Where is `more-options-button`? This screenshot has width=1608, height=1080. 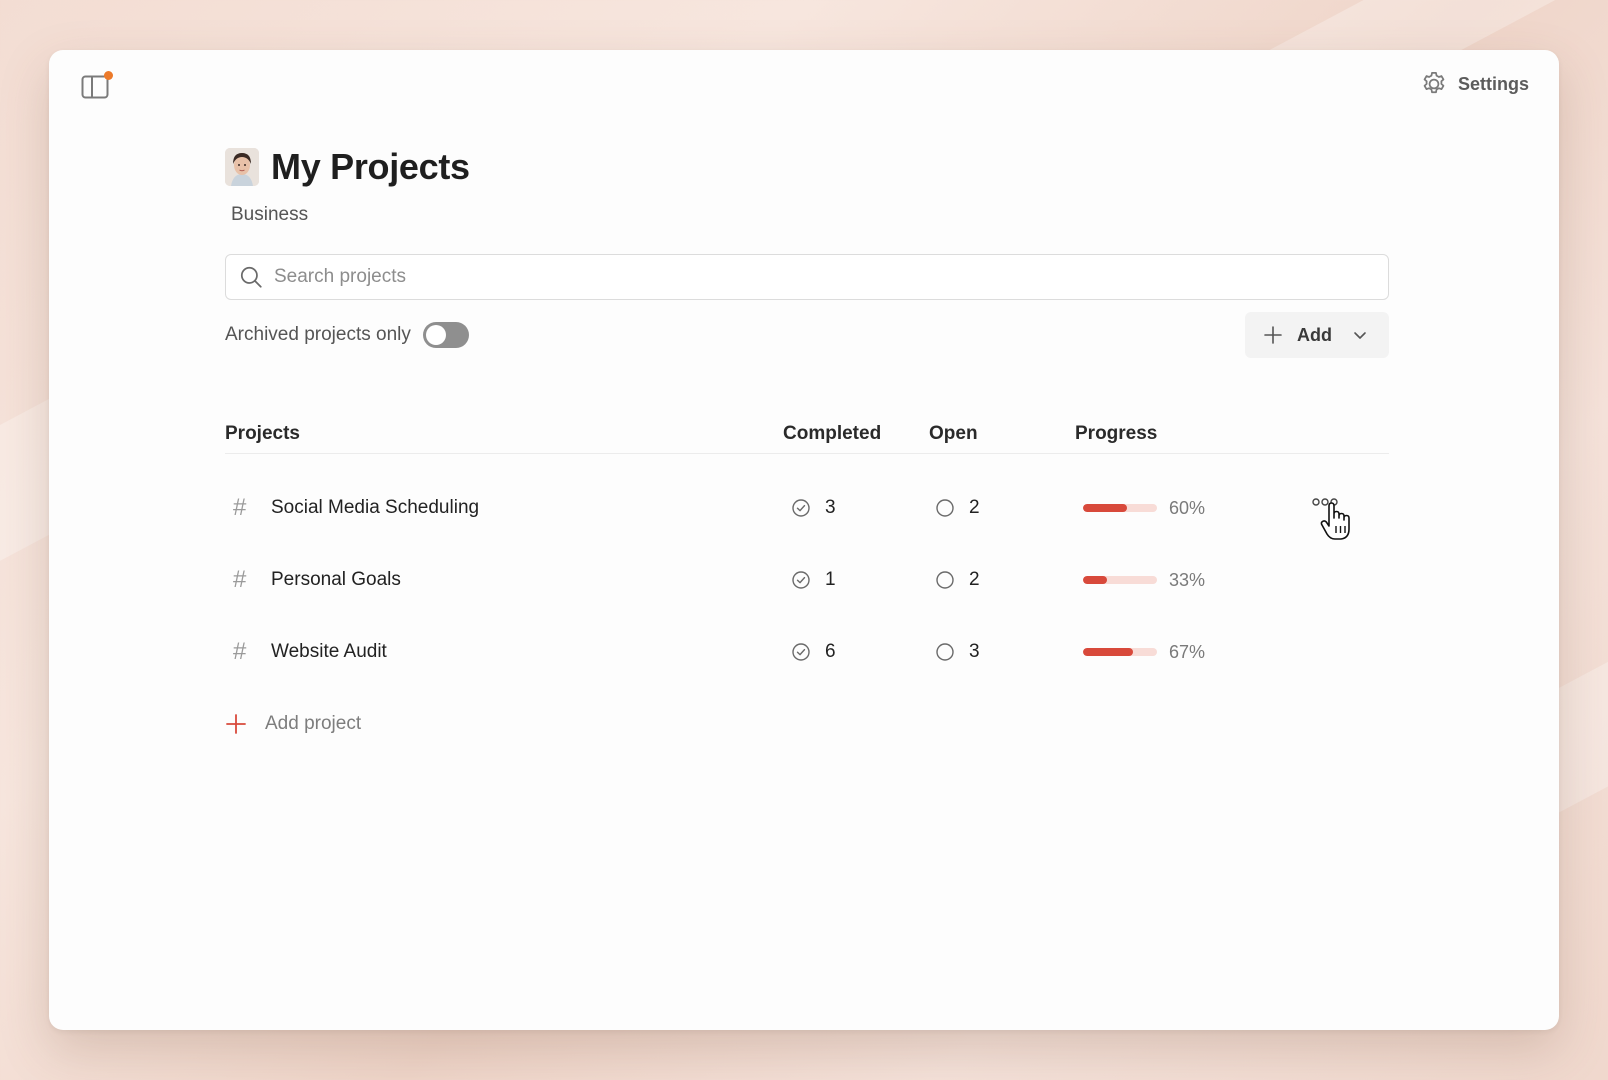
more-options-button is located at coordinates (1326, 504).